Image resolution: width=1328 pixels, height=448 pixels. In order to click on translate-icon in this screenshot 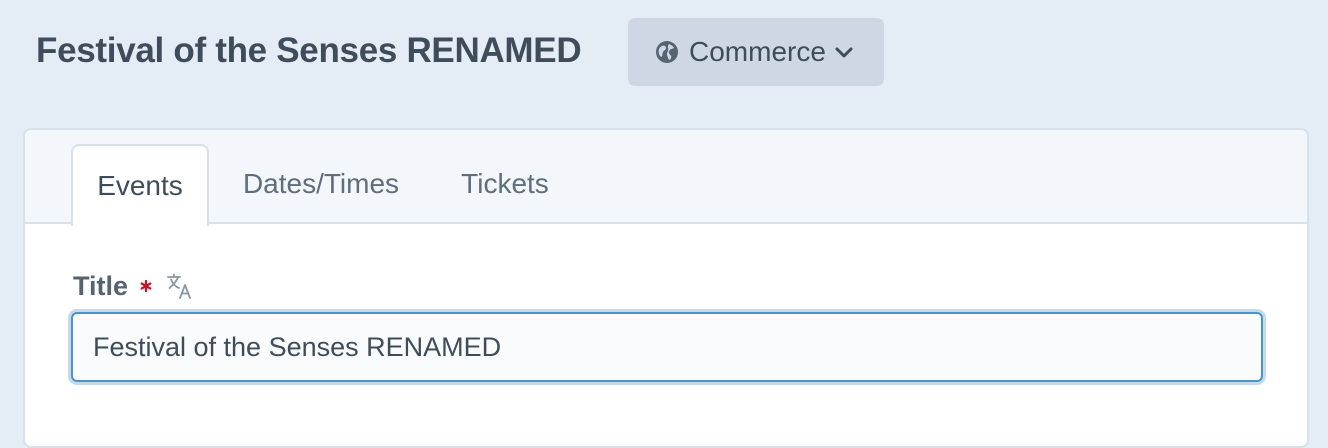, I will do `click(180, 286)`.